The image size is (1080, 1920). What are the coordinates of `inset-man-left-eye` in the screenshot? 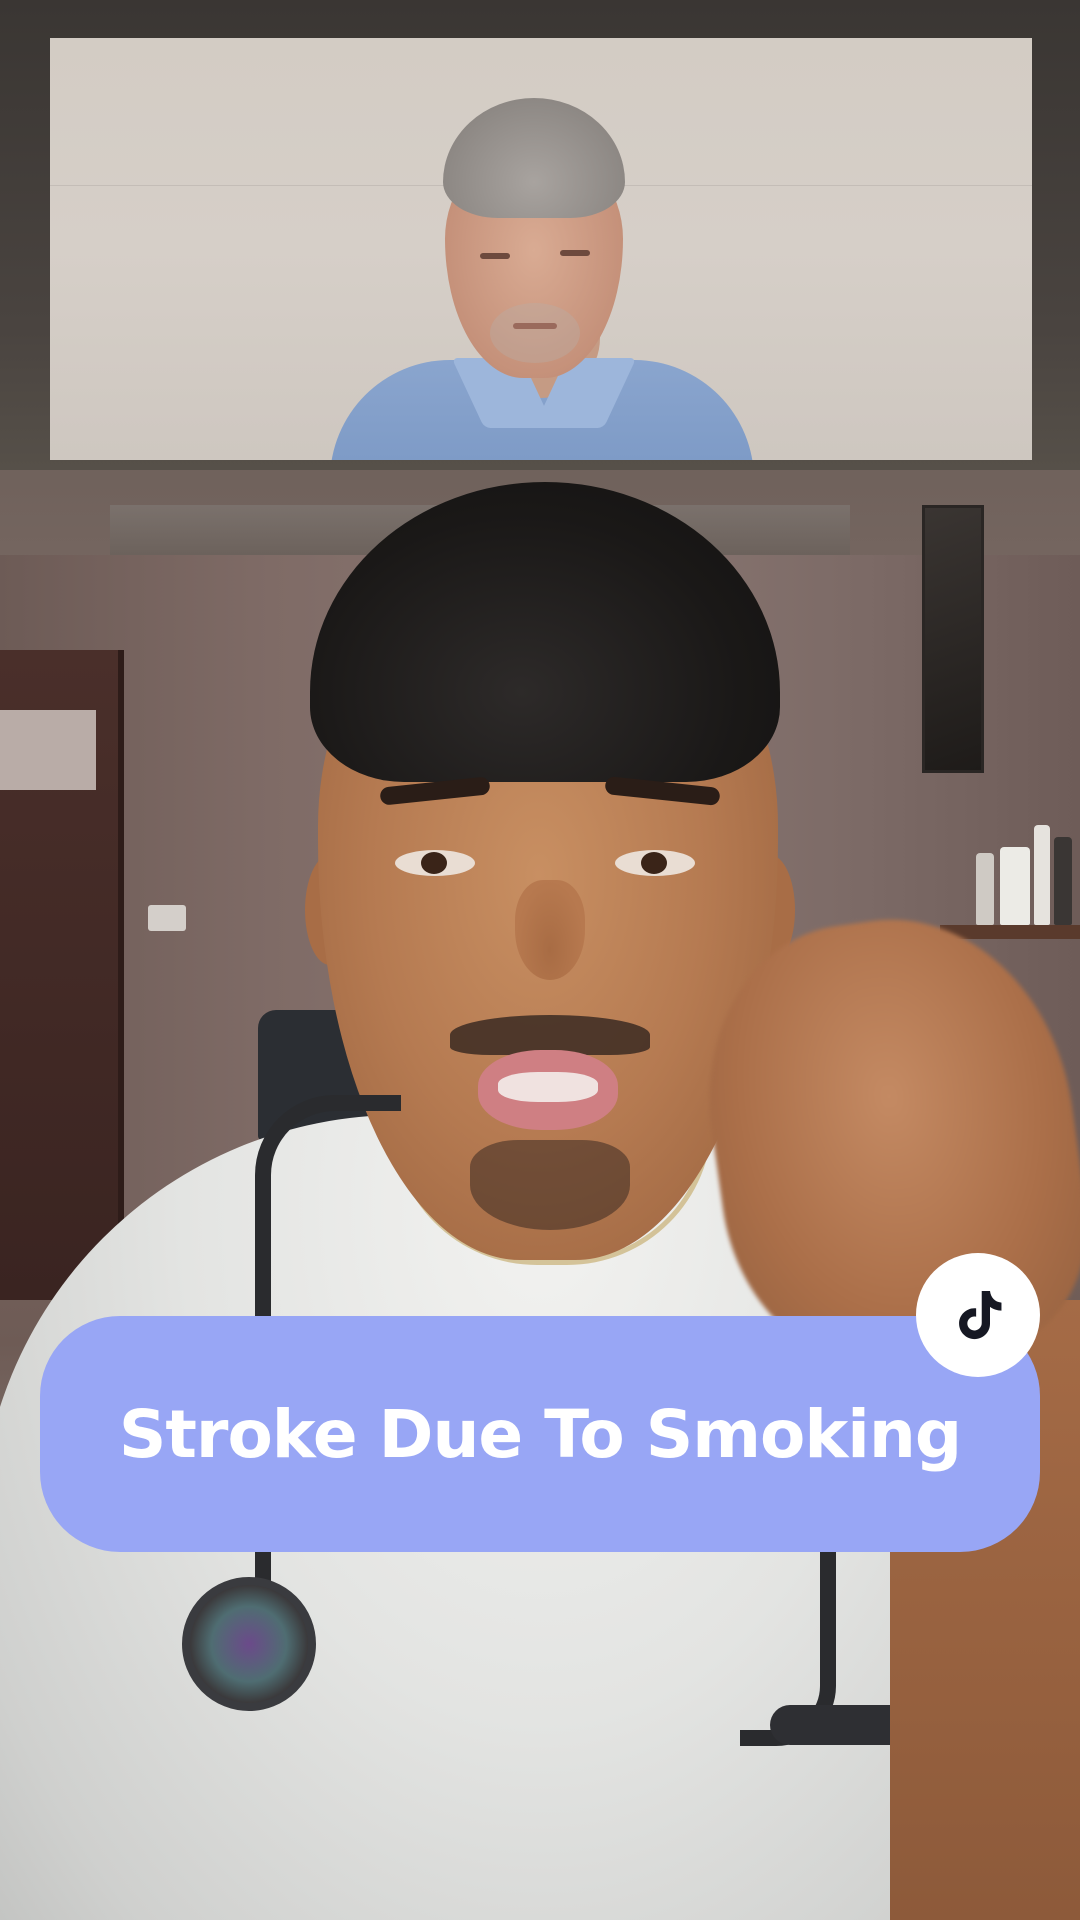 It's located at (495, 256).